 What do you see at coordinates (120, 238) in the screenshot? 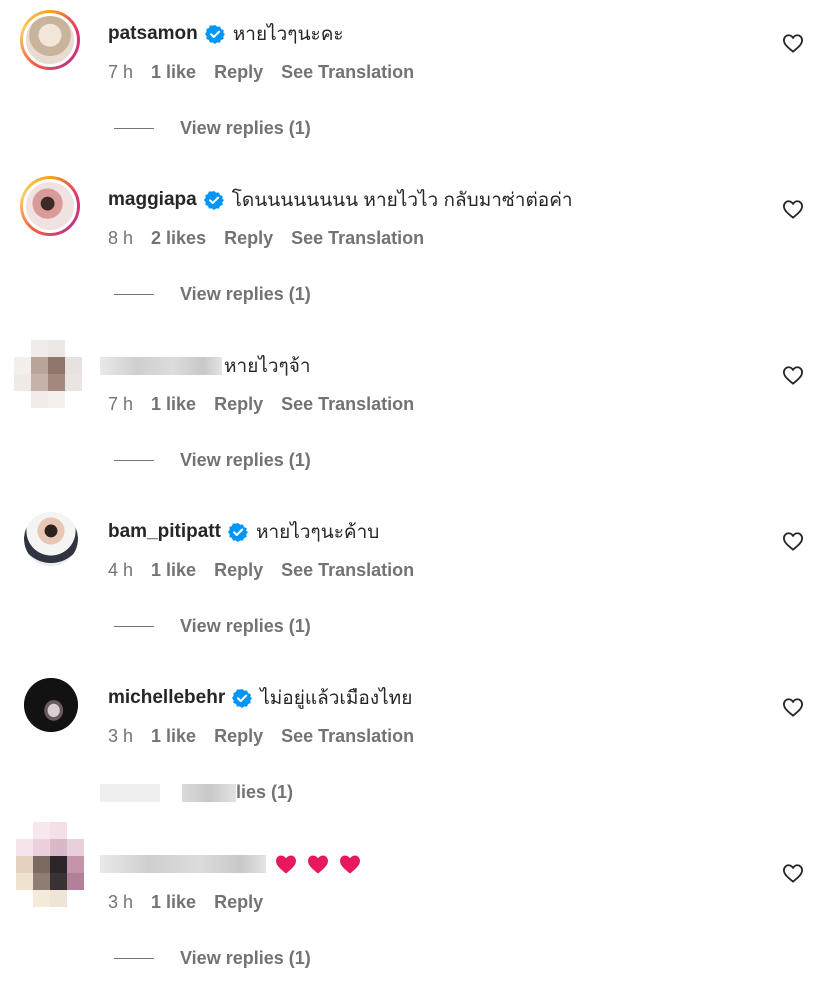
I see `comment-time: 8 h` at bounding box center [120, 238].